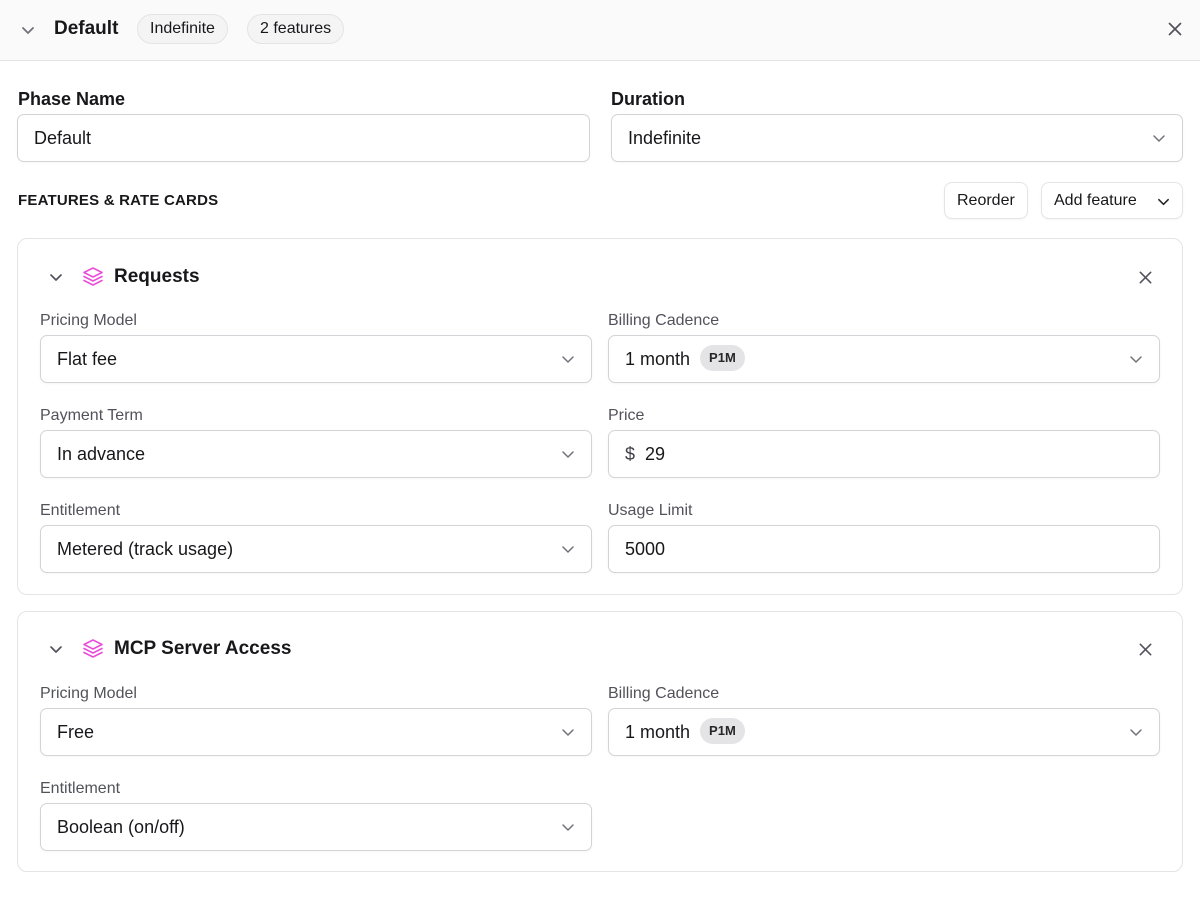  Describe the element at coordinates (72, 99) in the screenshot. I see `phase-name-label: Phase Name` at that location.